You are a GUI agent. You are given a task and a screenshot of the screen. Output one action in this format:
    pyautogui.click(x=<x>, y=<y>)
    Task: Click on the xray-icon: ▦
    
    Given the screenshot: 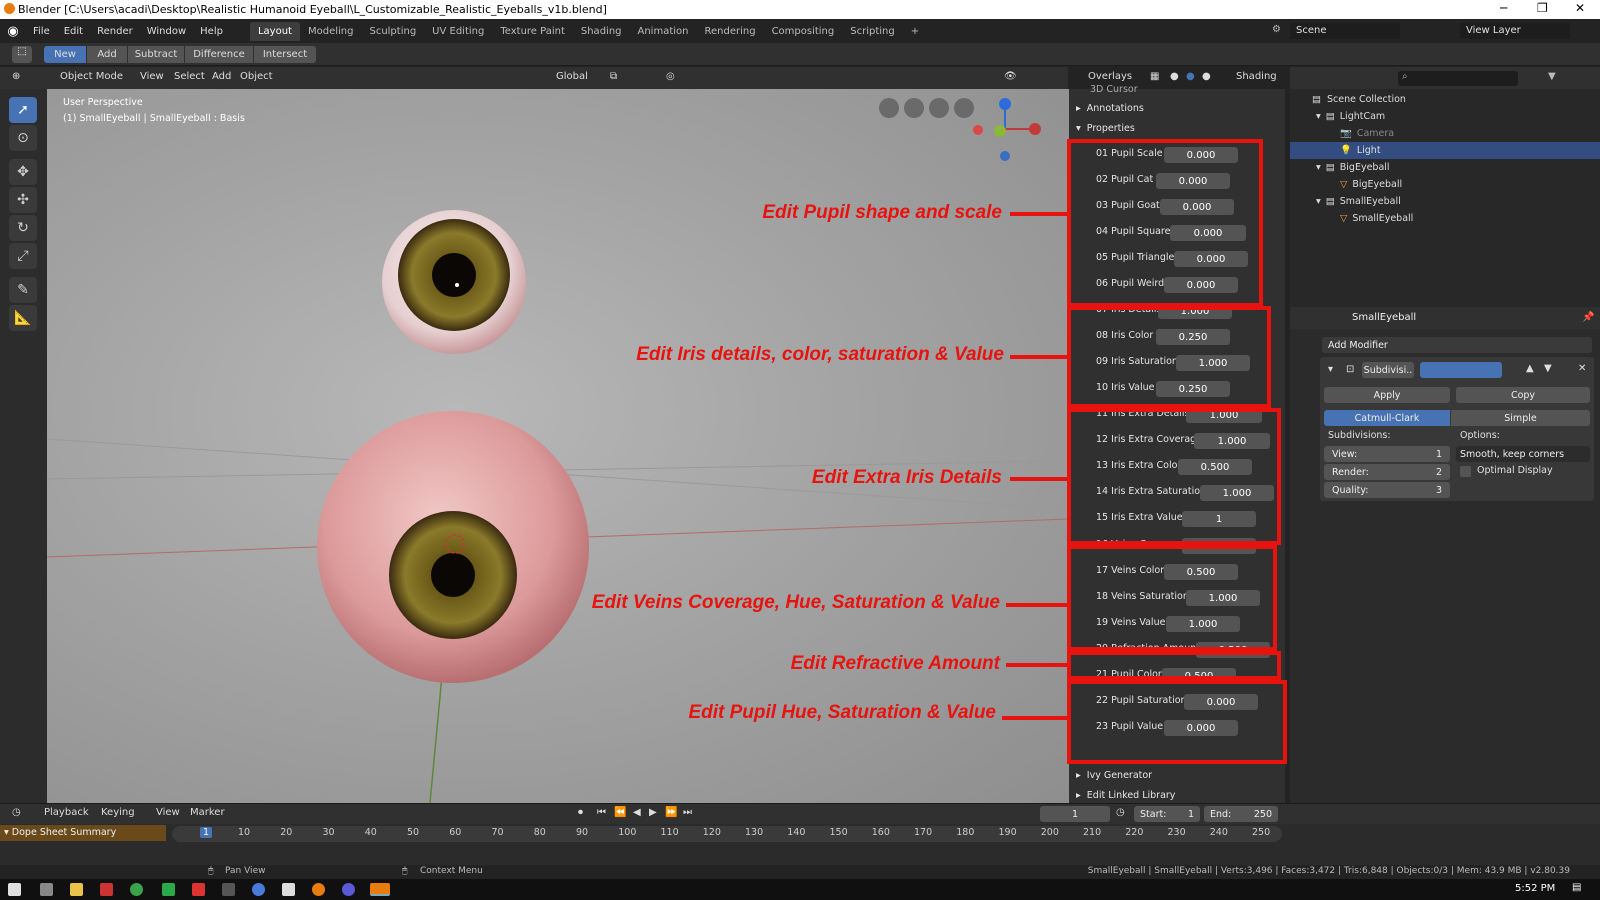 What is the action you would take?
    pyautogui.click(x=1154, y=76)
    